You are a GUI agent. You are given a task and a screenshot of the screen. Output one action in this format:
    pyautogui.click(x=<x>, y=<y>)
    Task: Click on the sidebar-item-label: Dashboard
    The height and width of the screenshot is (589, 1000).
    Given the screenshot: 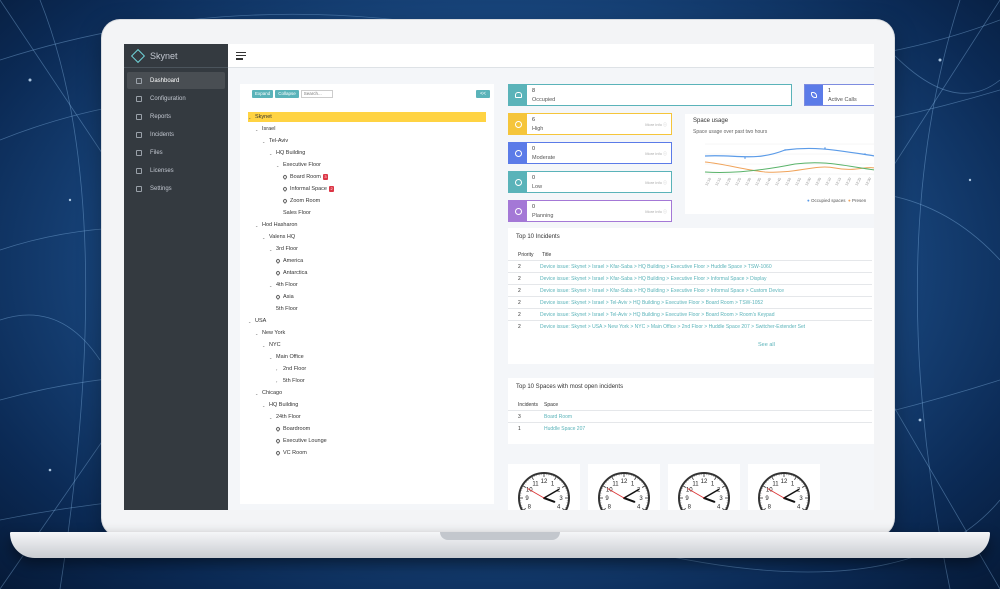 What is the action you would take?
    pyautogui.click(x=165, y=80)
    